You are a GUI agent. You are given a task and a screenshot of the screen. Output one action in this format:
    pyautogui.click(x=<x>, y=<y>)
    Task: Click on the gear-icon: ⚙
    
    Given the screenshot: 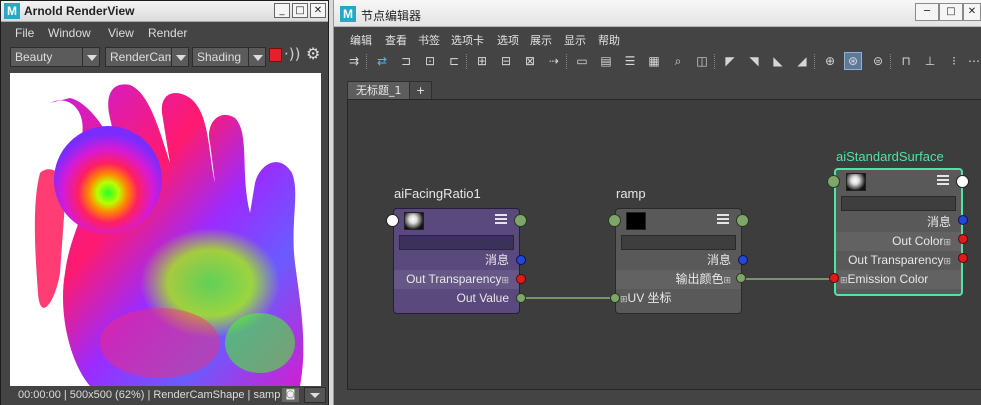 What is the action you would take?
    pyautogui.click(x=313, y=53)
    